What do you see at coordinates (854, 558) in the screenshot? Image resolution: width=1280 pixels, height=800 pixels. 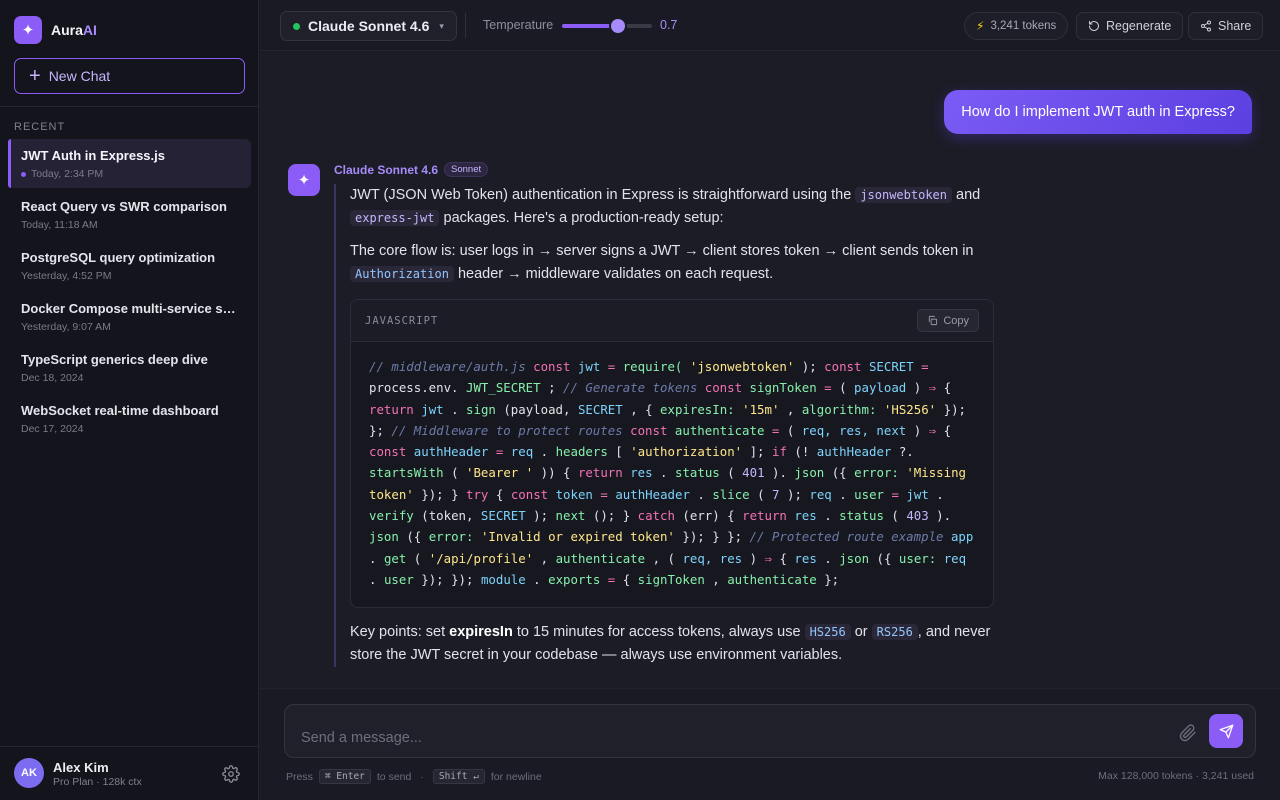 I see `code-token: json` at bounding box center [854, 558].